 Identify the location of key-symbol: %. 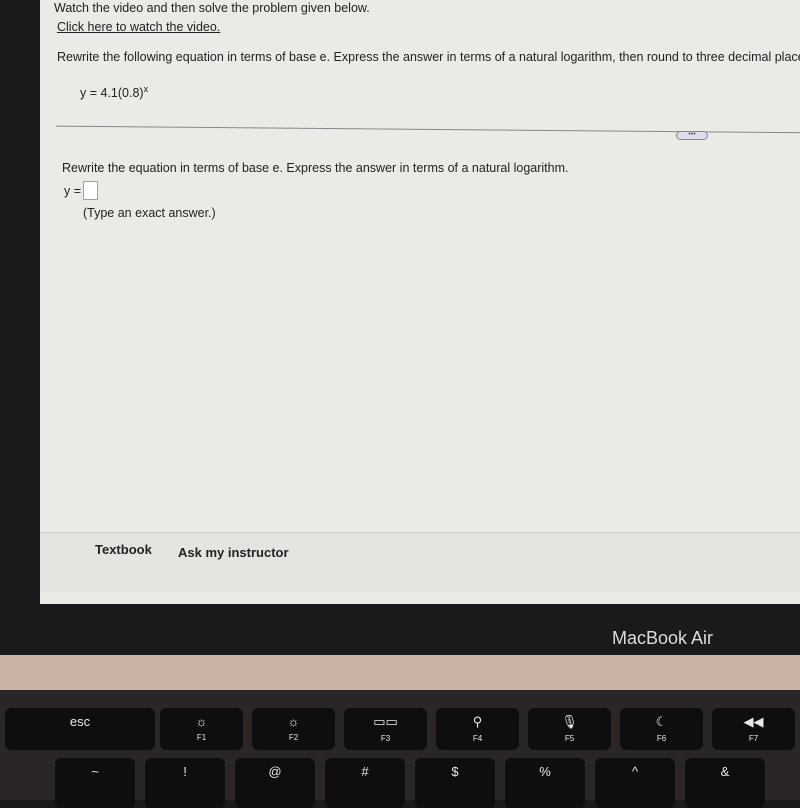
(545, 783).